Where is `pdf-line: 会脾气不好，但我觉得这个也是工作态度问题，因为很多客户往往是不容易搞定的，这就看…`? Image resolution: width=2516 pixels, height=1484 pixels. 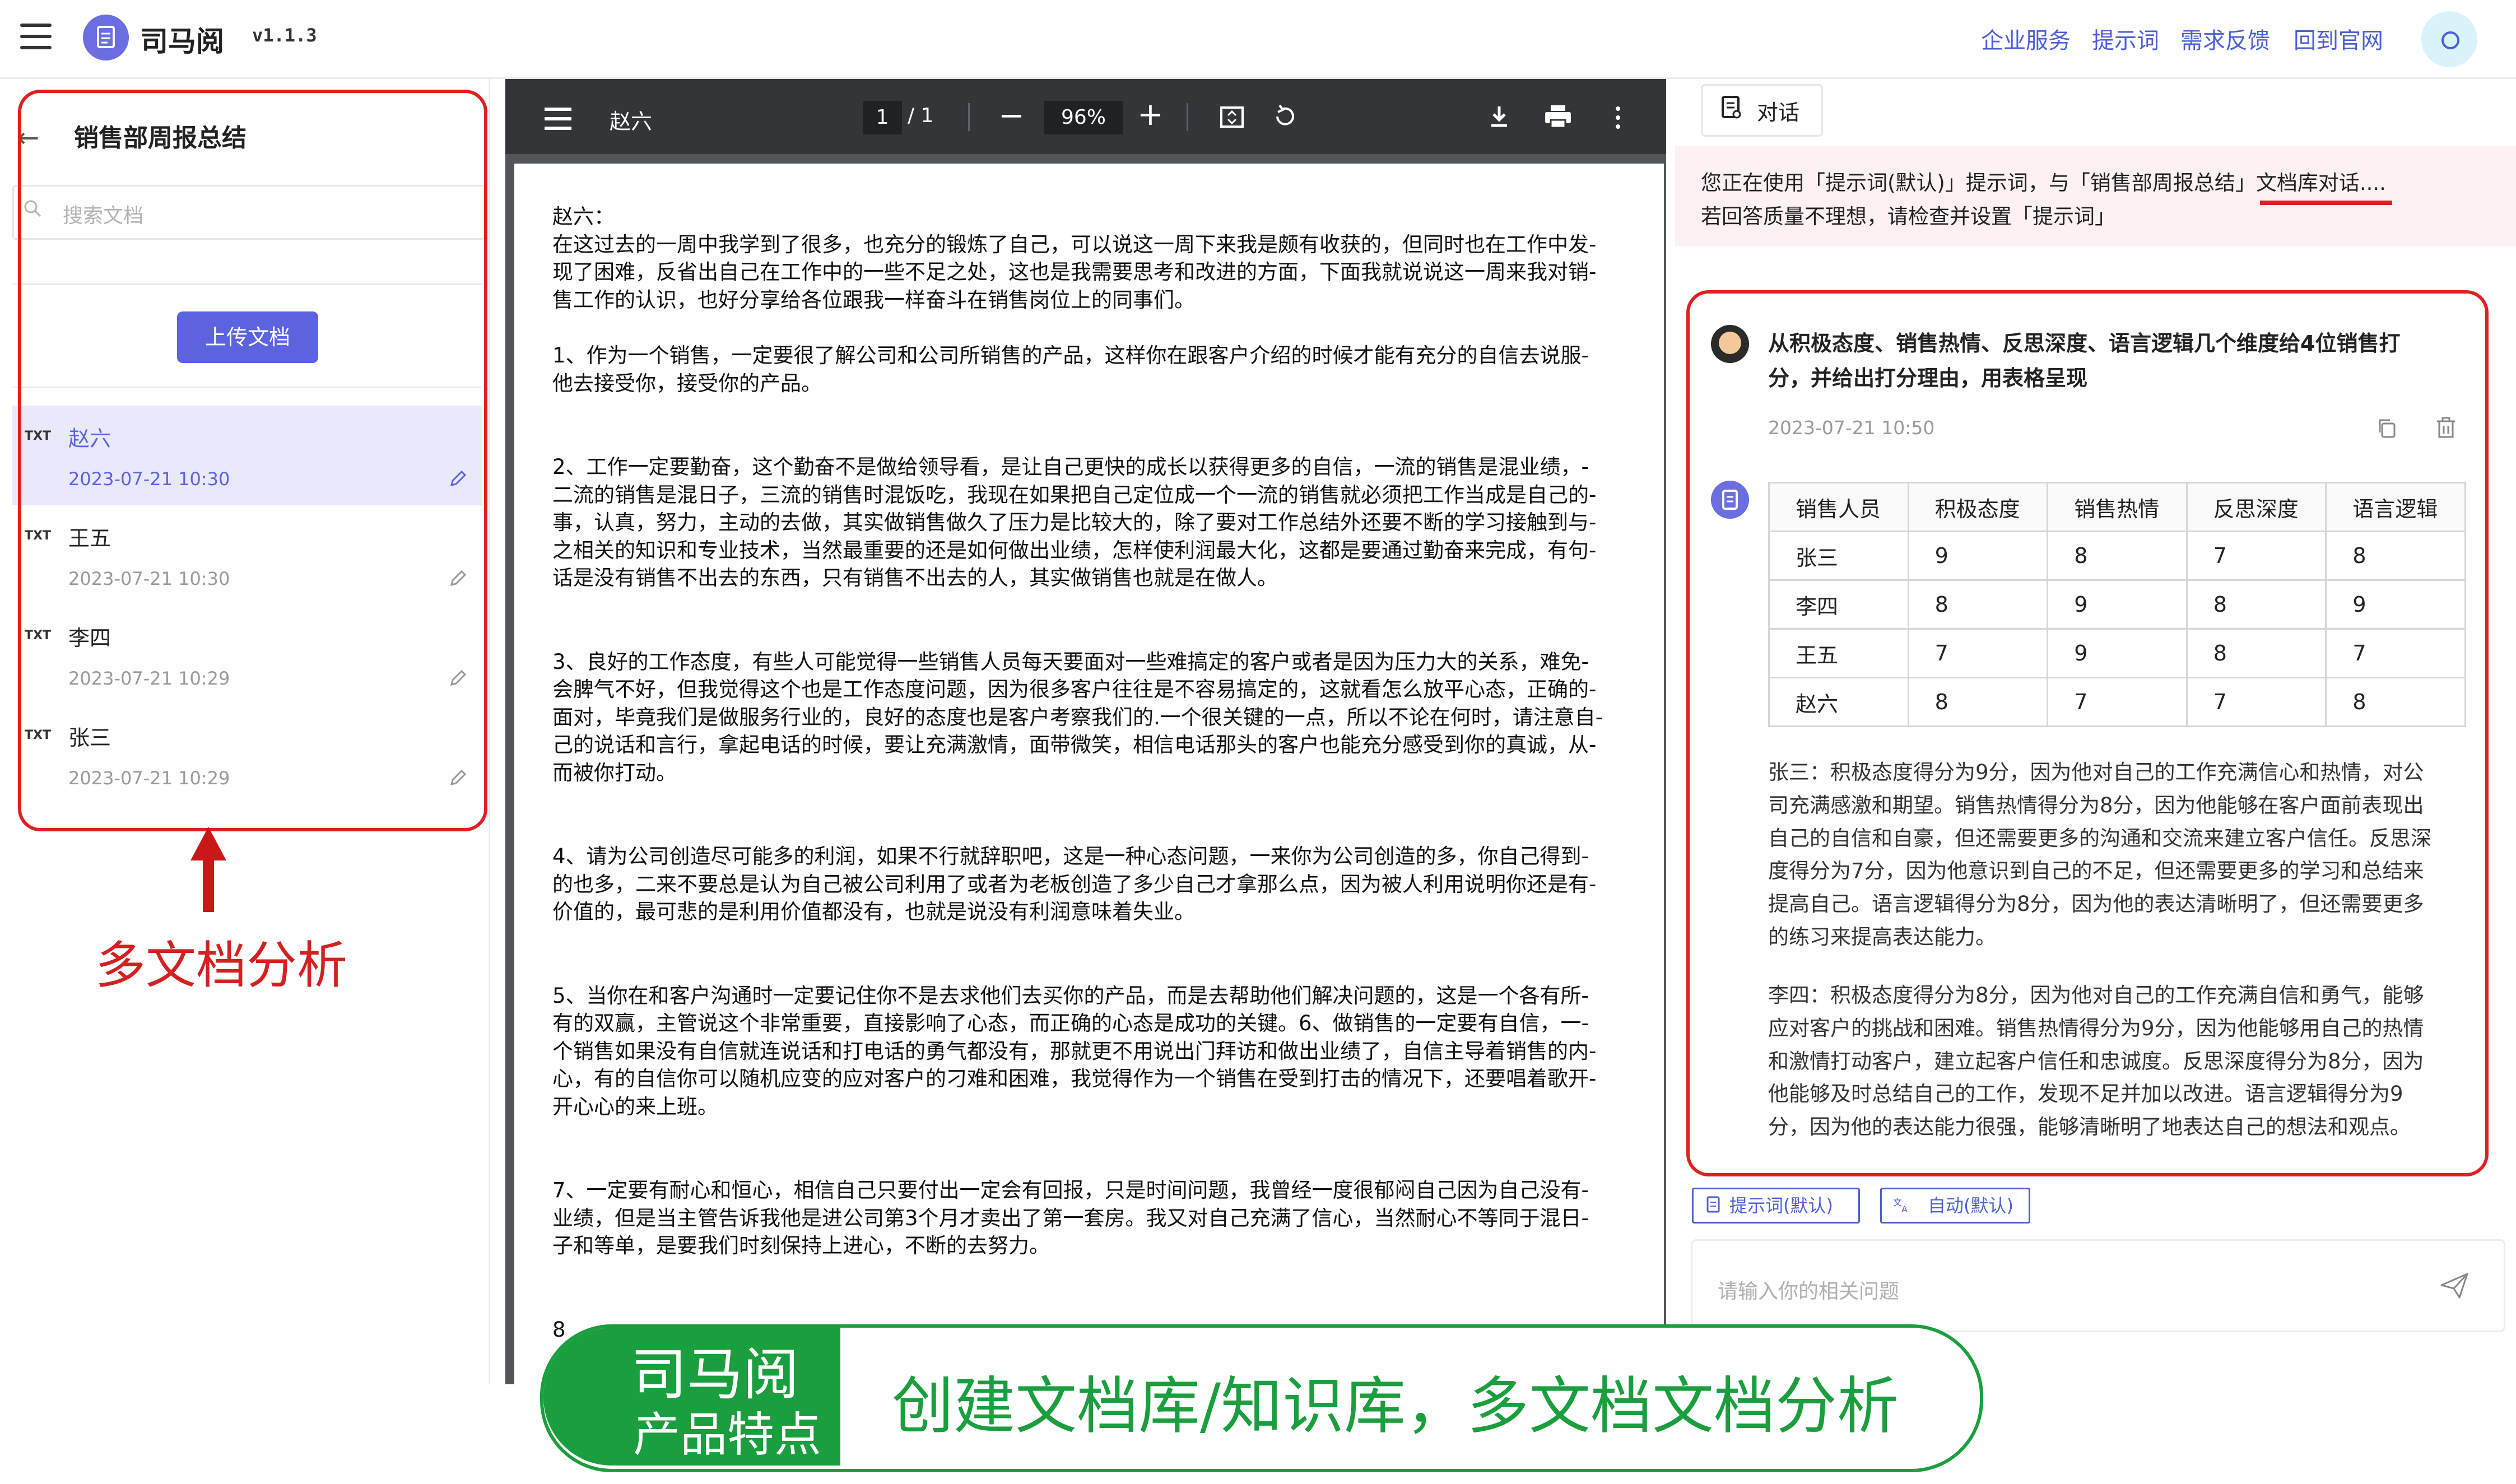
pdf-line: 会脾气不好，但我觉得这个也是工作态度问题，因为很多客户往往是不容易搞定的，这就看… is located at coordinates (1074, 689).